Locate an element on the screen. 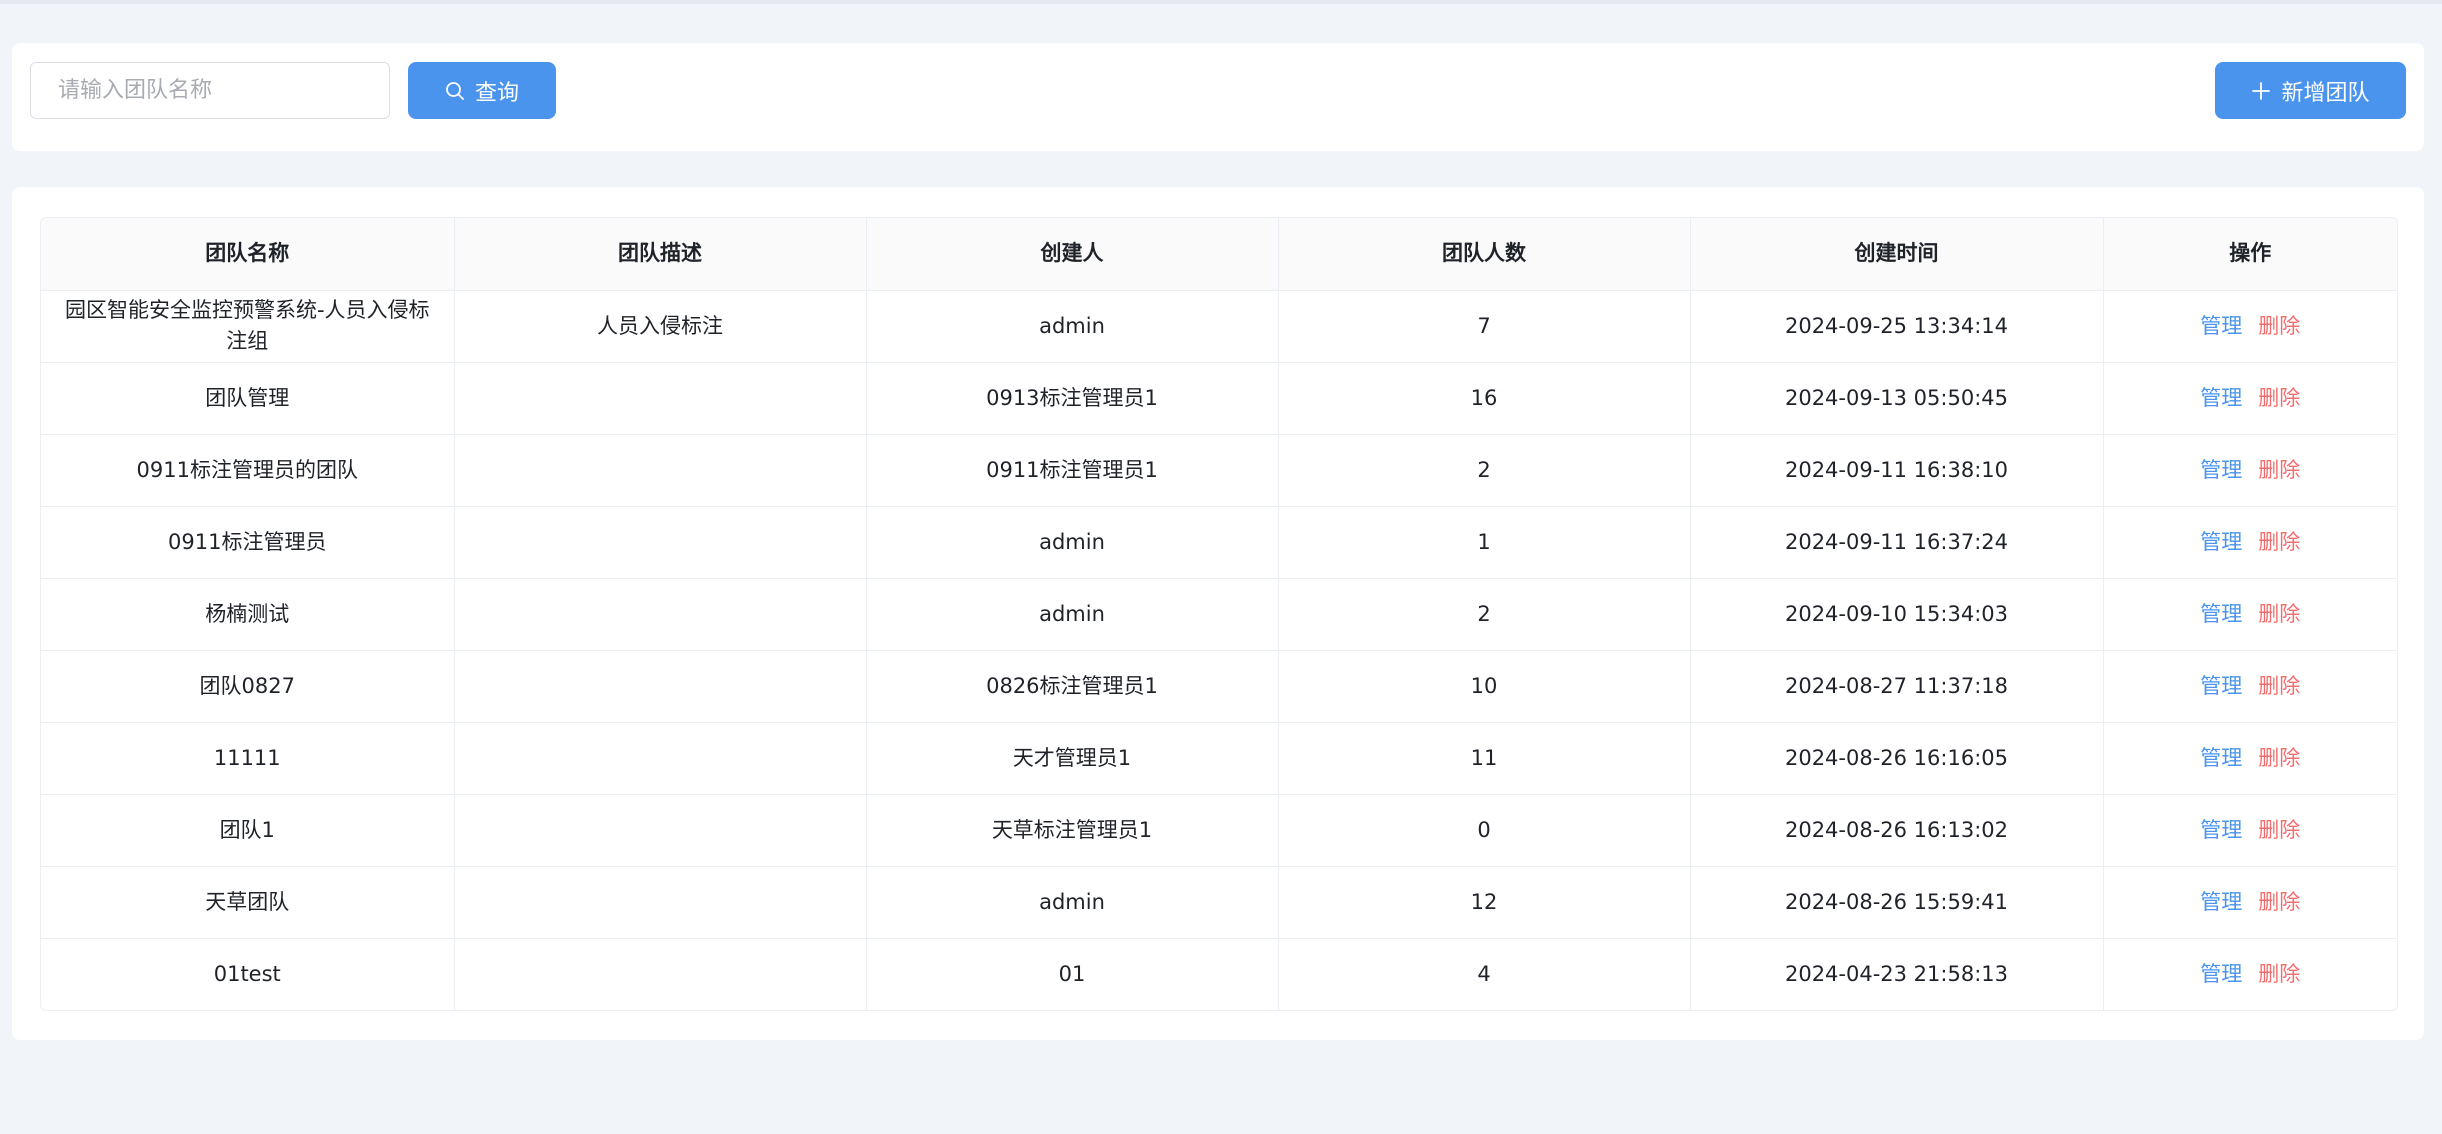 The image size is (2442, 1134). add-team-button: 新增团队 is located at coordinates (2310, 90).